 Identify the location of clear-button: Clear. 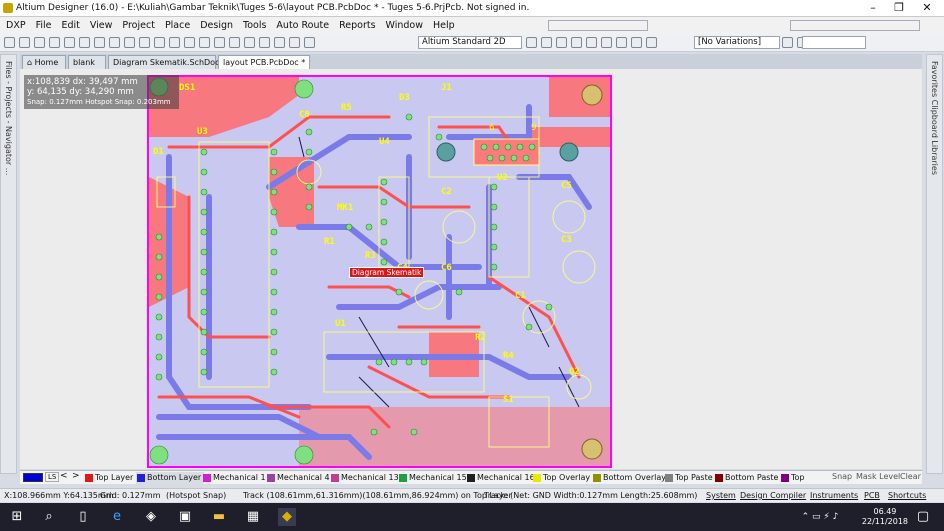
(910, 476).